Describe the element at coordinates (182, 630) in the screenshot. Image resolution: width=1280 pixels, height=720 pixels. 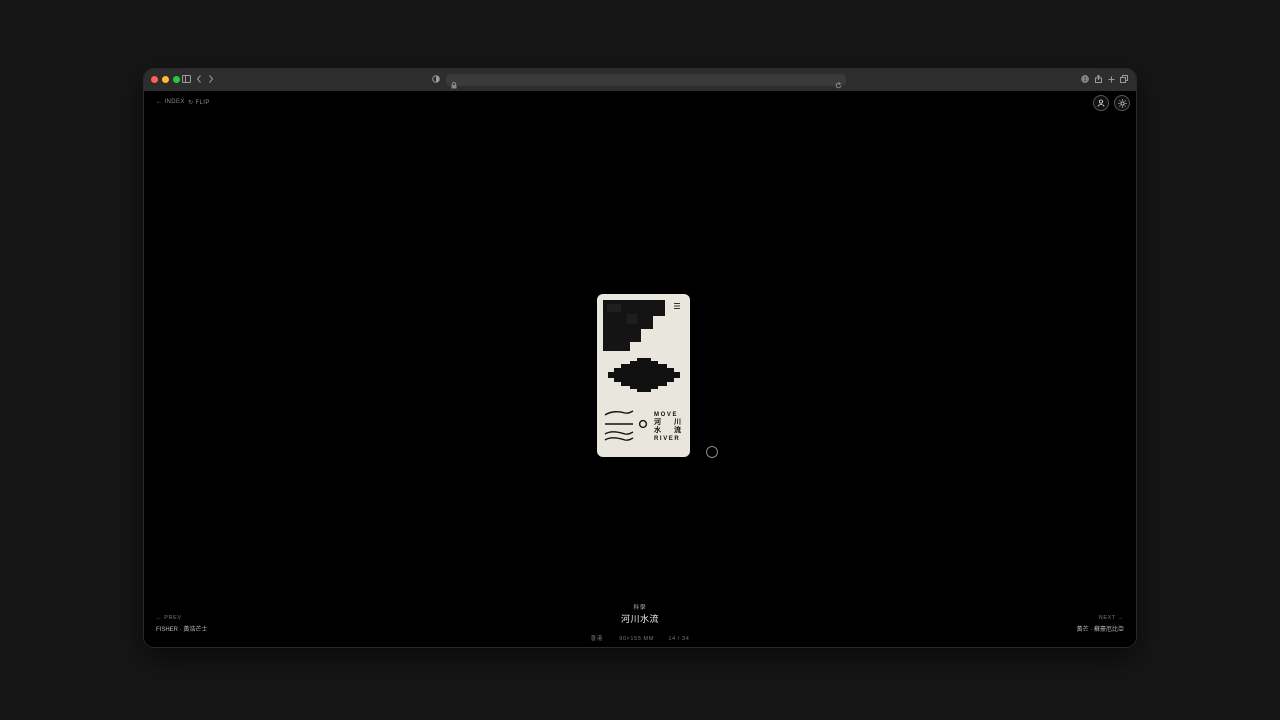
I see `prev-name: FISHER · 黃浩芒士` at that location.